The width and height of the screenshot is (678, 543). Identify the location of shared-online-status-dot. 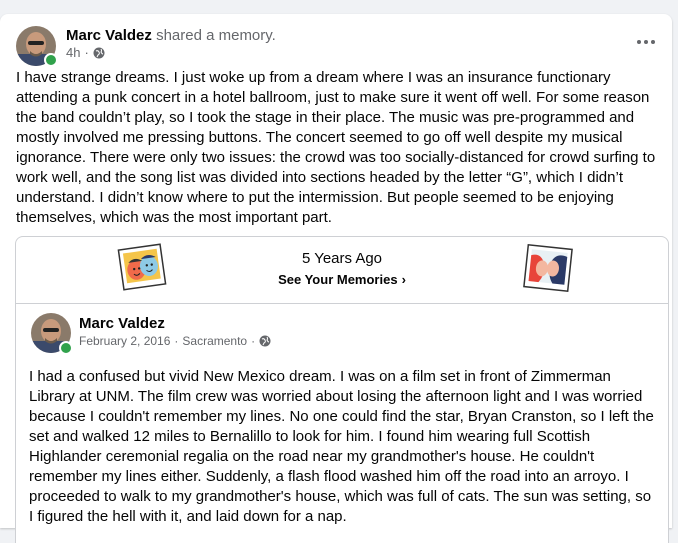
(66, 348).